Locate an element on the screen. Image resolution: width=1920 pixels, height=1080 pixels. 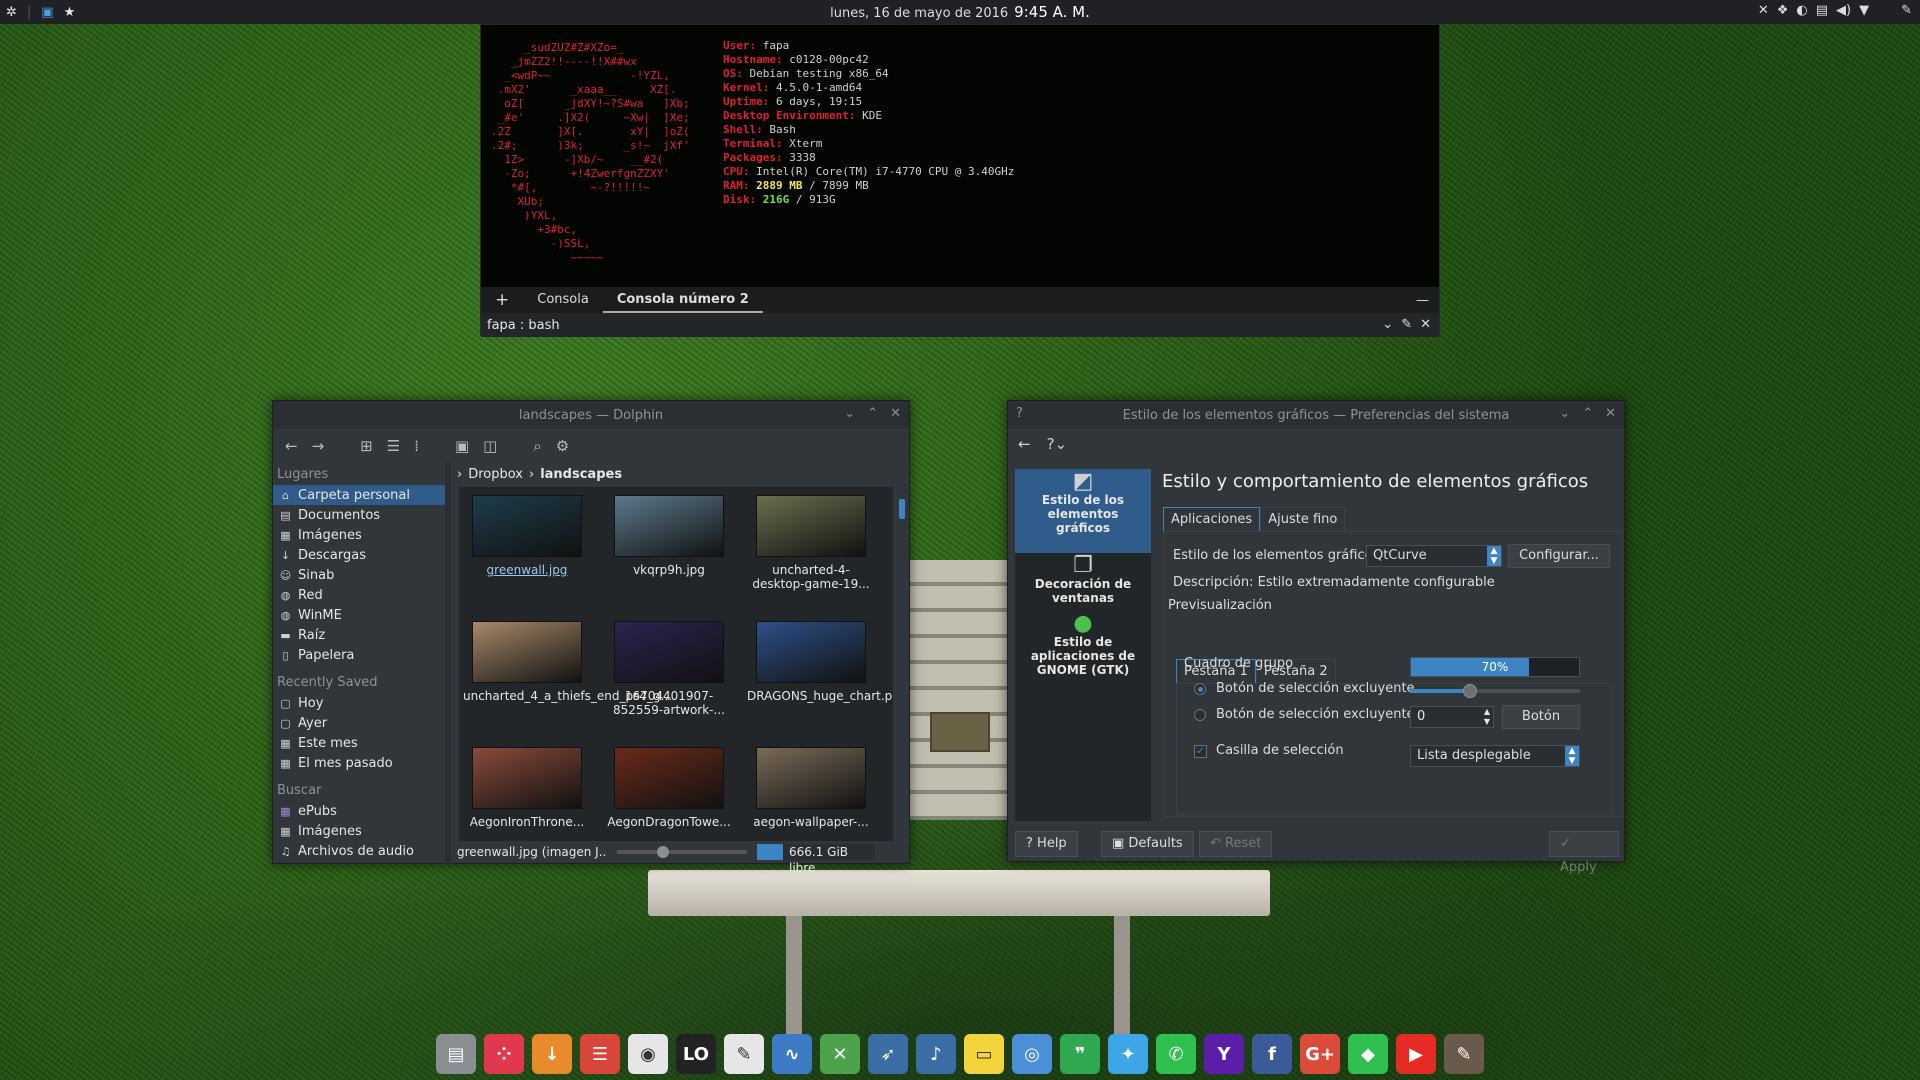
sidebar-item-audio: ♫ Archivos de audio is located at coordinates (359, 851).